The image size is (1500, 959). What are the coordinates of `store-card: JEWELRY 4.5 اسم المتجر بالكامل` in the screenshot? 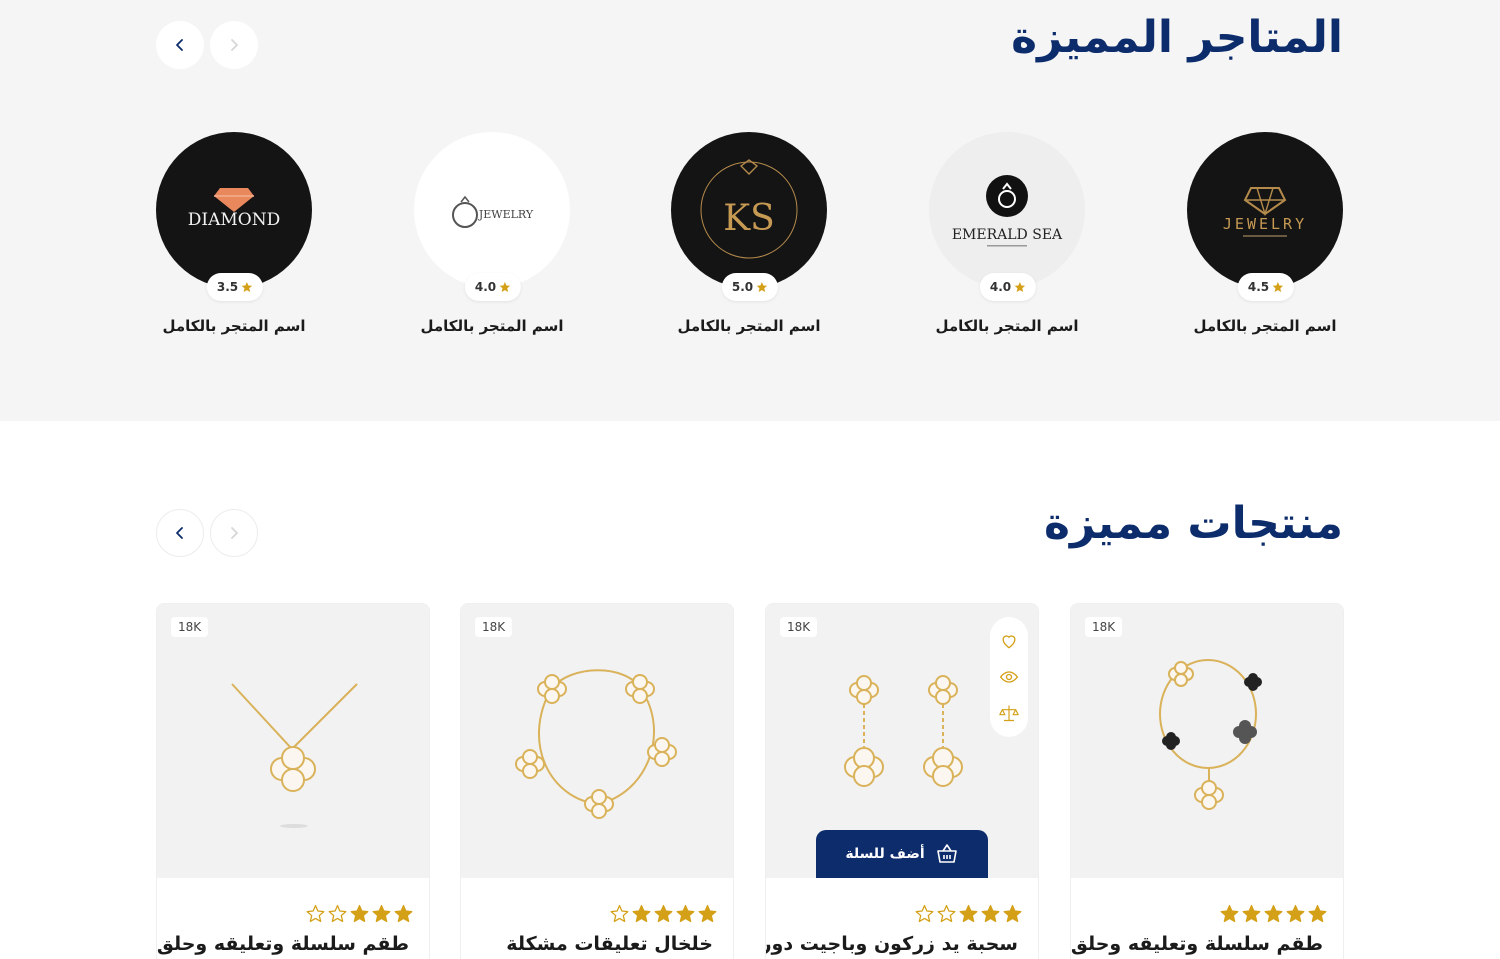 It's located at (1266, 233).